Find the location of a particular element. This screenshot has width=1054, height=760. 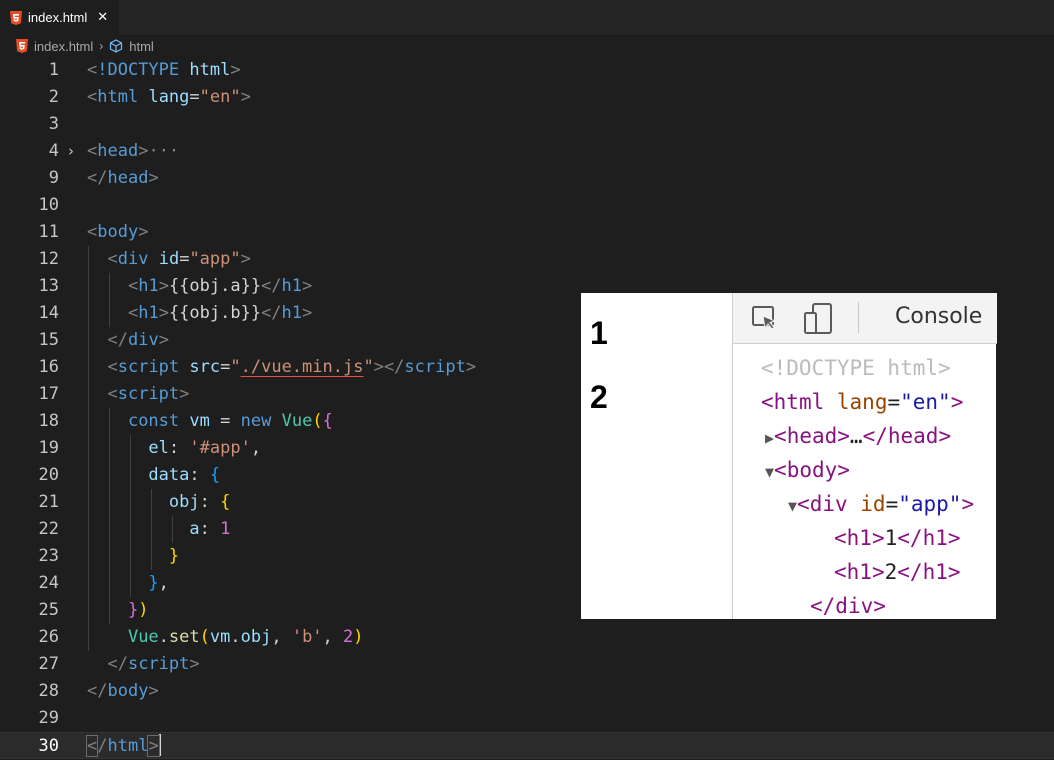

code-text: Vue.set(vm.obj, 'b', 2) is located at coordinates (245, 637).